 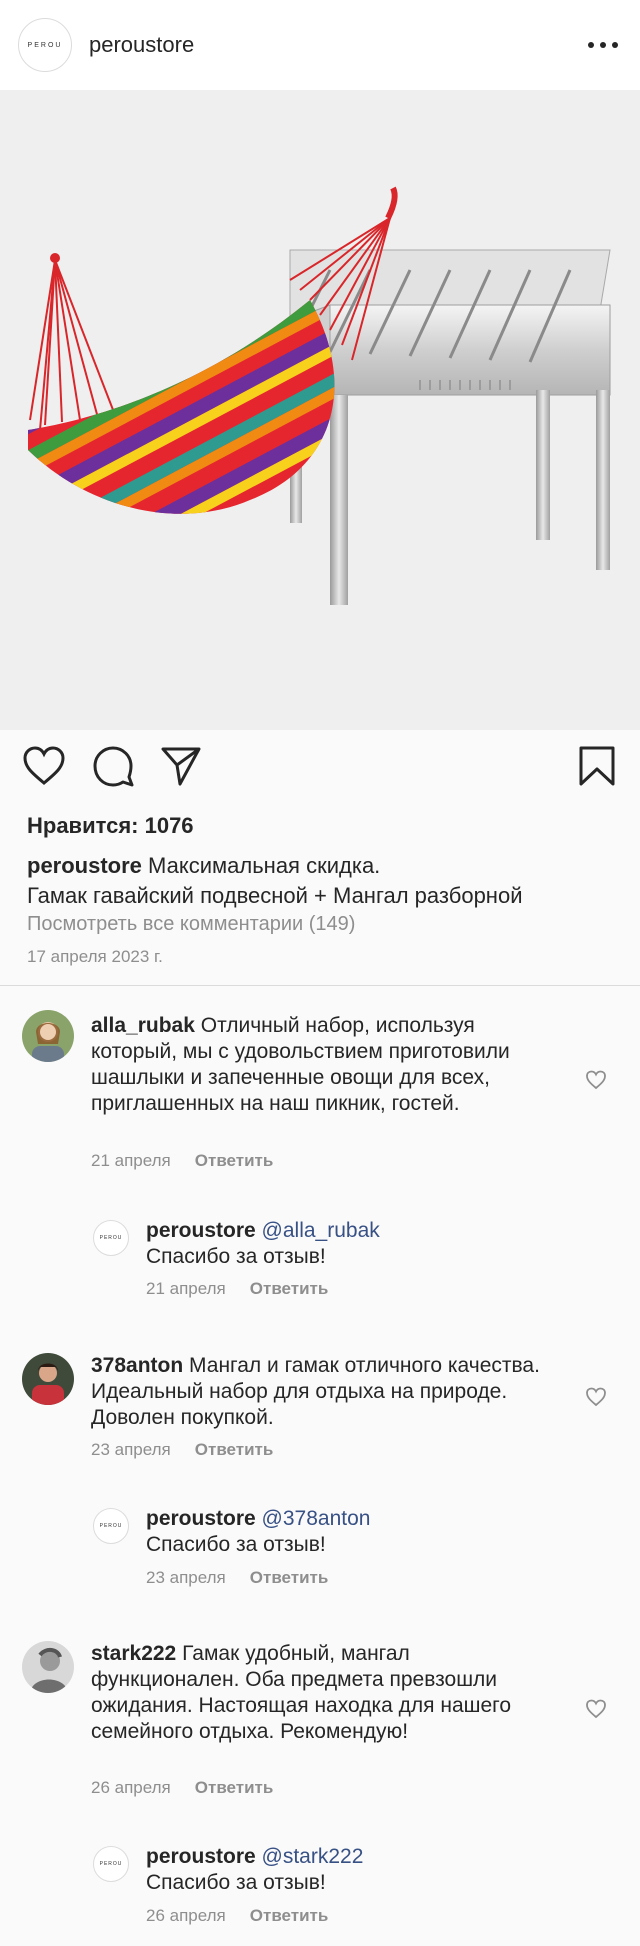 I want to click on post-date: 17 апреля 2023 г., so click(x=95, y=956).